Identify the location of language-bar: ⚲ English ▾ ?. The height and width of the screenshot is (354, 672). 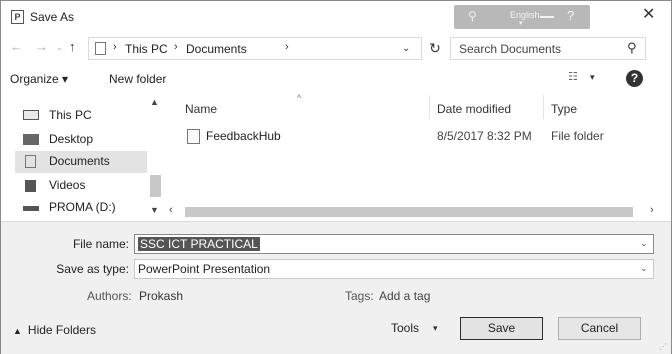
(522, 17).